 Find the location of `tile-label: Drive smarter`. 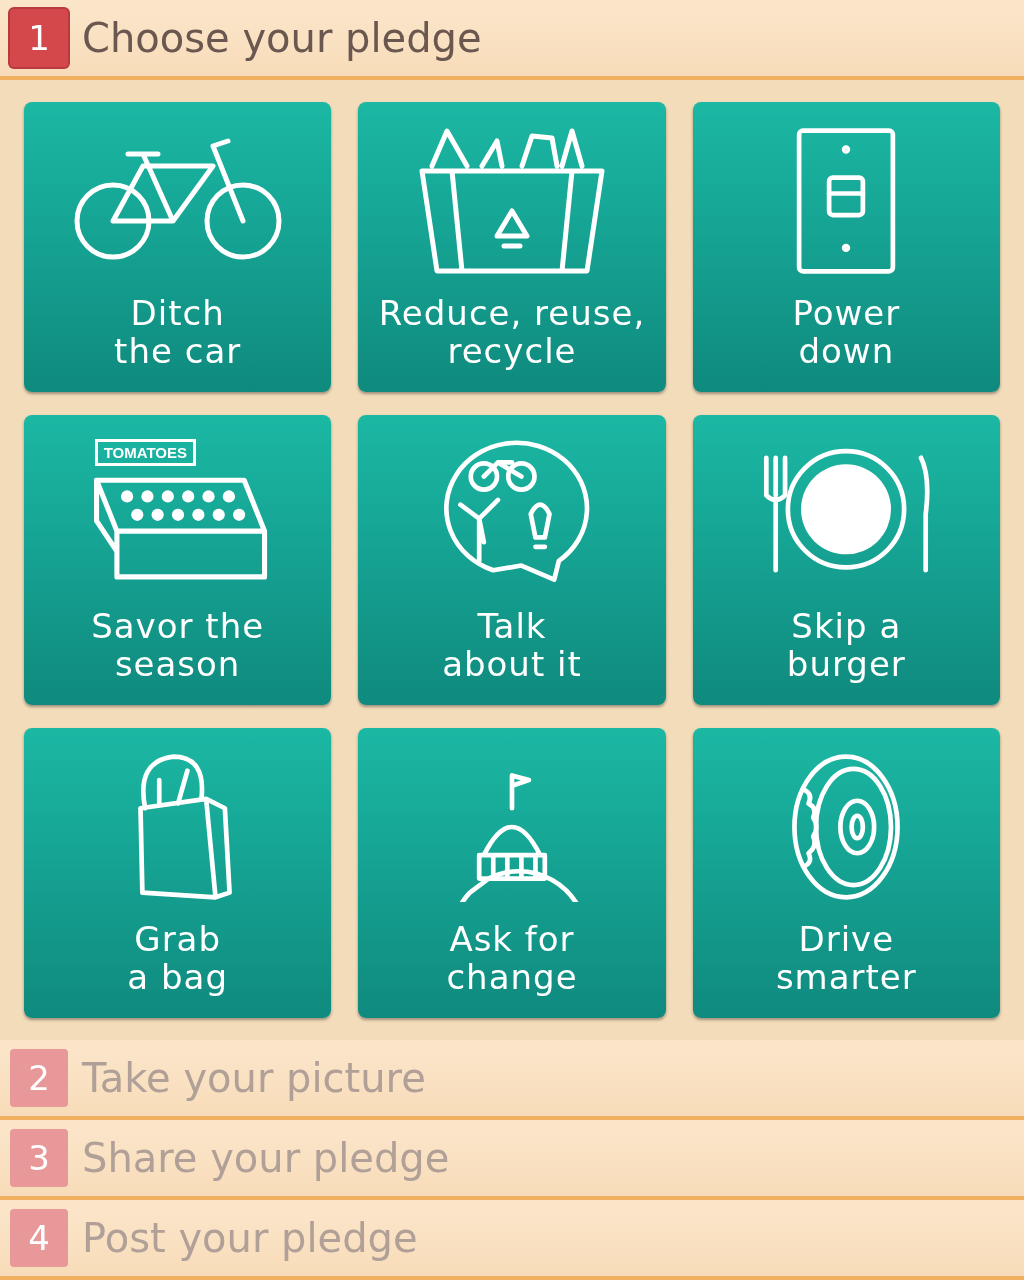

tile-label: Drive smarter is located at coordinates (846, 958).